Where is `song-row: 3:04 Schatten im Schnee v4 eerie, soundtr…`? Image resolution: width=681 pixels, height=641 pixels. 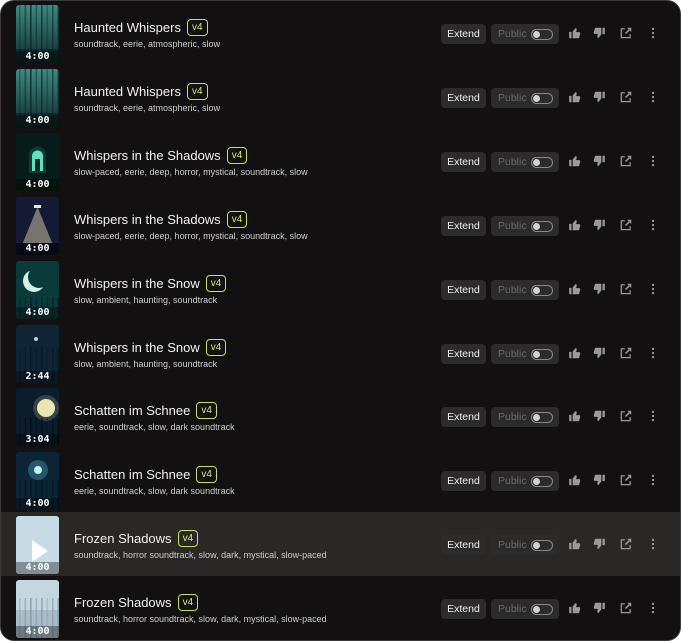
song-row: 3:04 Schatten im Schnee v4 eerie, soundtr… is located at coordinates (340, 416).